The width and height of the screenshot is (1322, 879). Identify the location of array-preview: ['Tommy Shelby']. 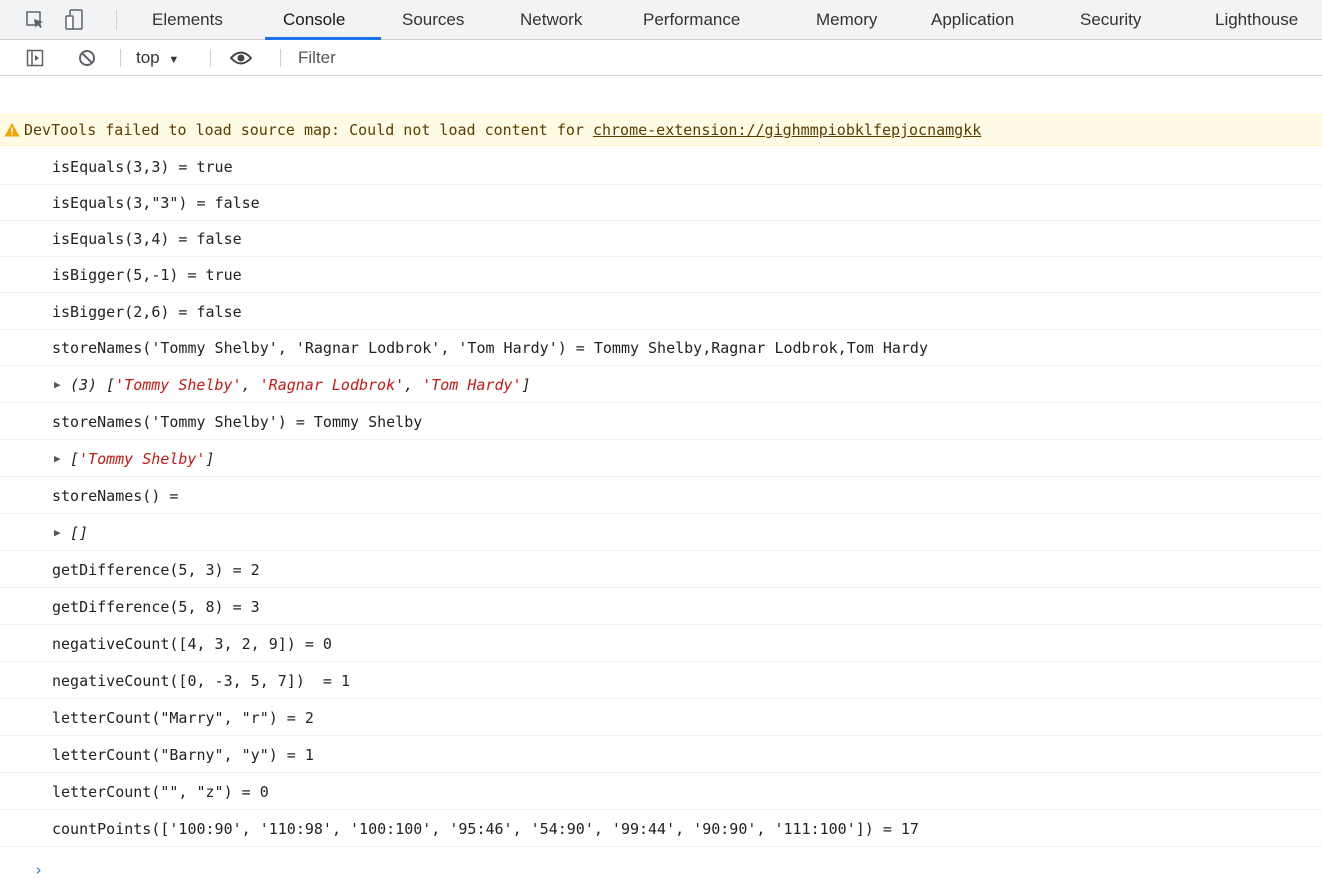
(142, 459).